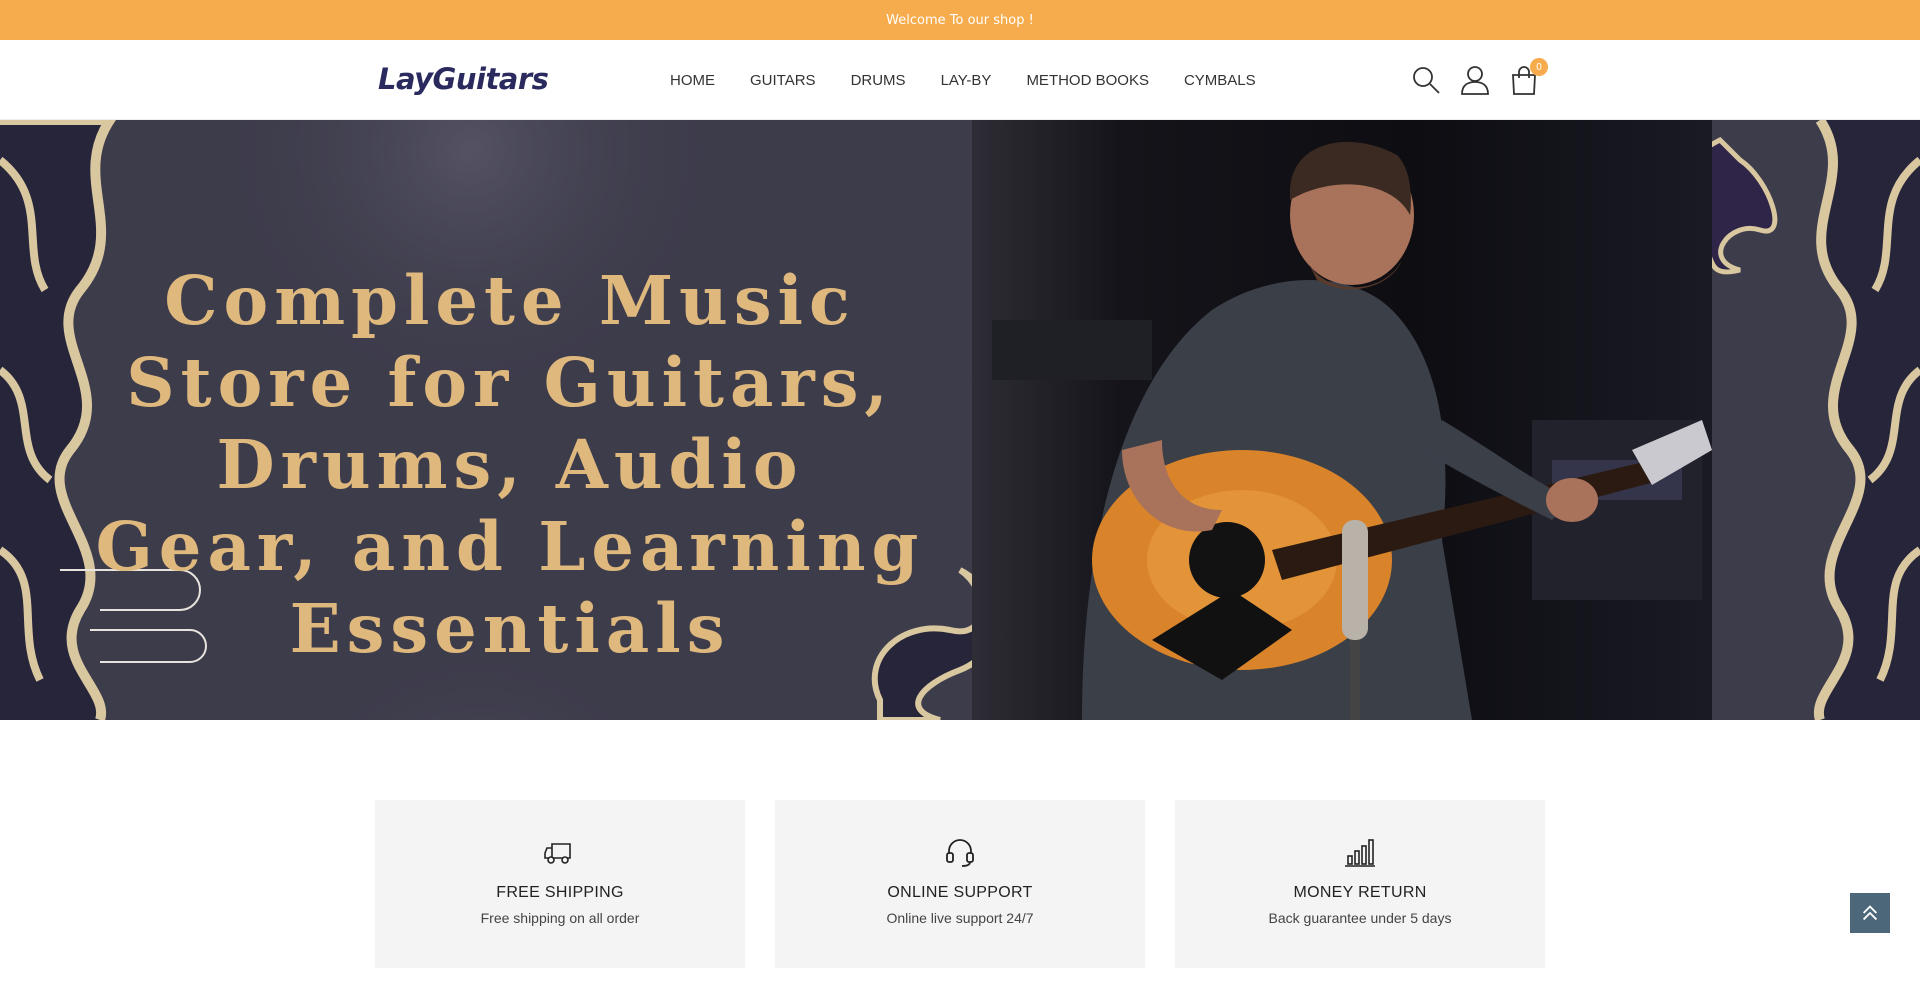  What do you see at coordinates (1426, 80) in the screenshot?
I see `search-icon` at bounding box center [1426, 80].